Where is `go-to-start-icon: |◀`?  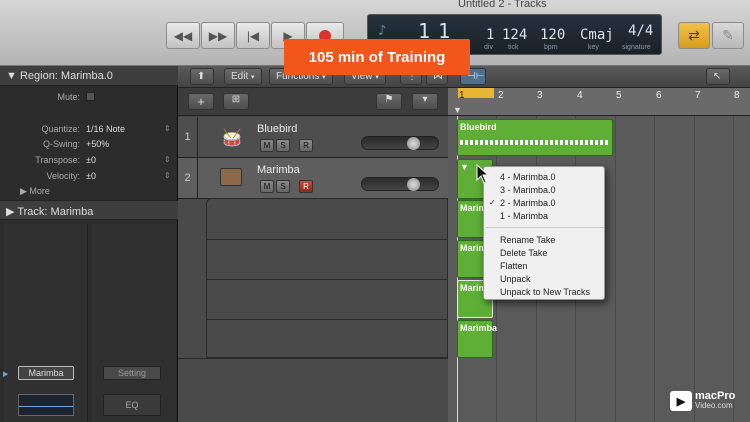
go-to-start-icon: |◀ is located at coordinates (253, 35).